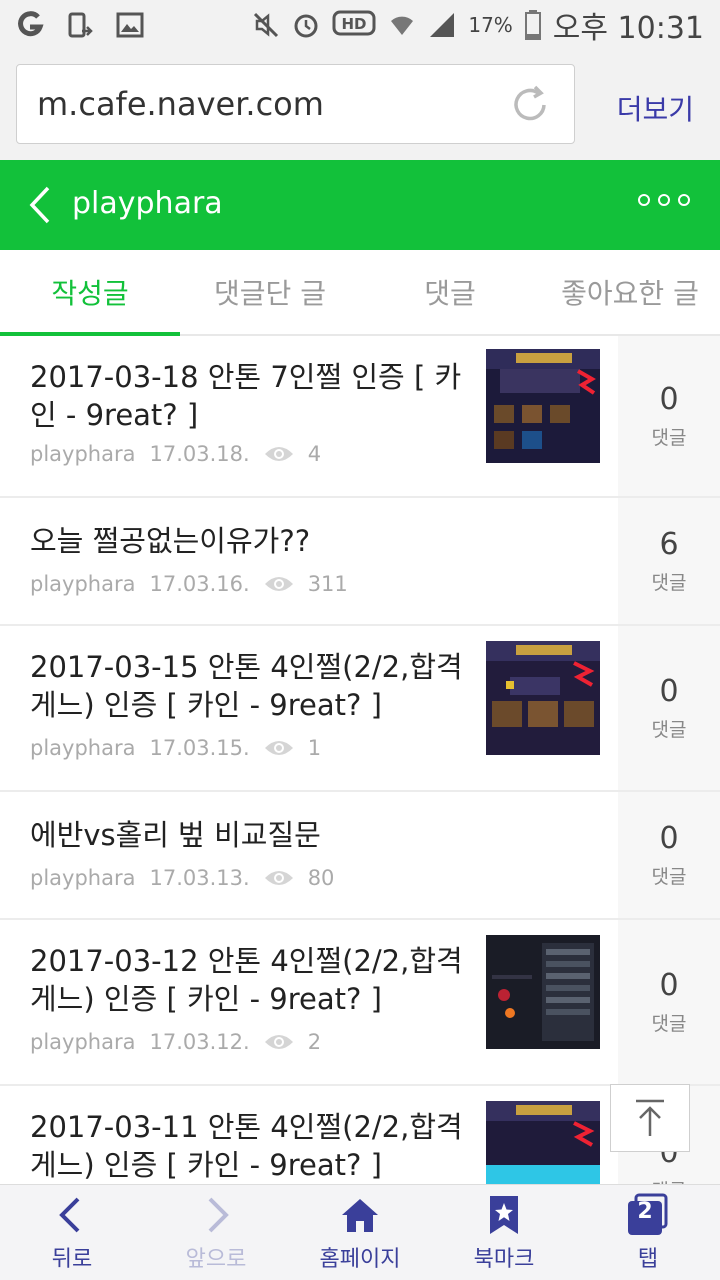 The height and width of the screenshot is (1280, 720). I want to click on activity-tabs: 작성글 댓글단 글 댓글 좋아요한 글, so click(360, 293).